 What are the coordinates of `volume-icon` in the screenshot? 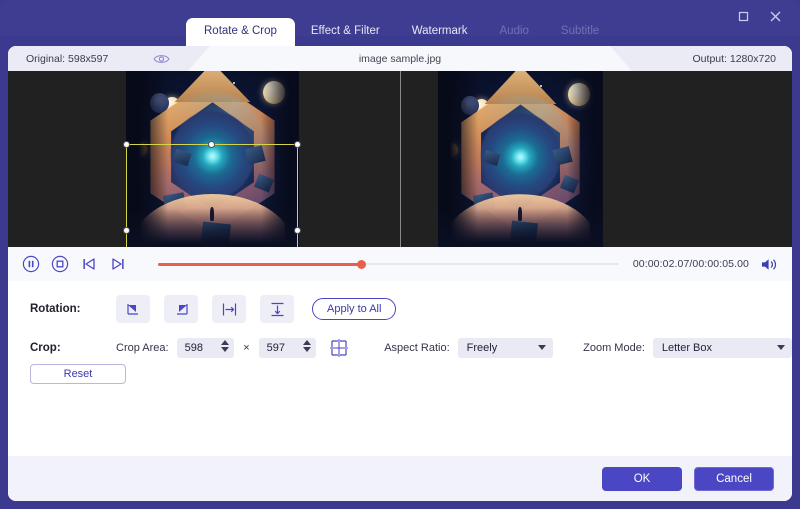 It's located at (769, 264).